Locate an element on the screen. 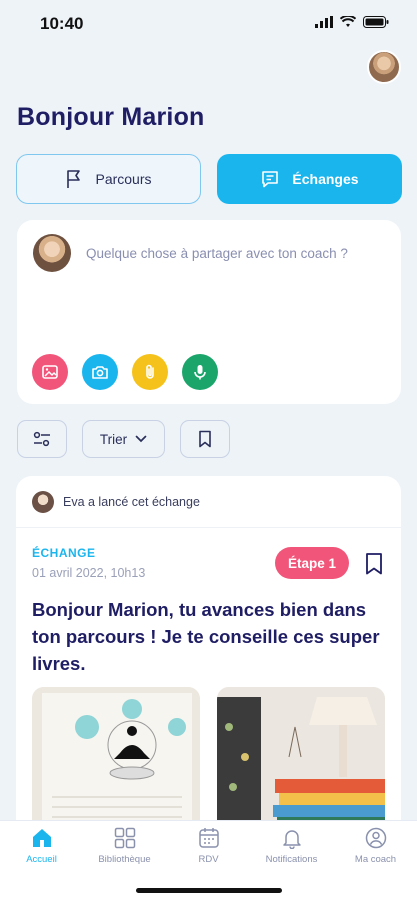  file-attach-button is located at coordinates (150, 372).